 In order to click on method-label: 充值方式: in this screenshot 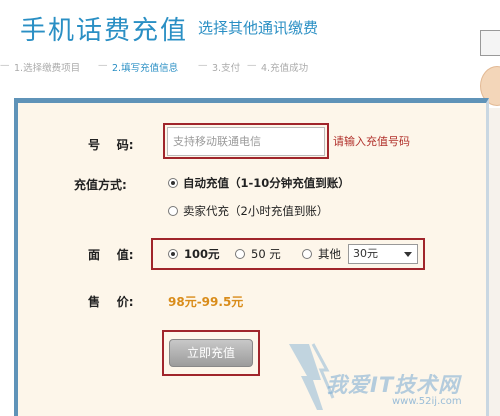, I will do `click(100, 185)`.